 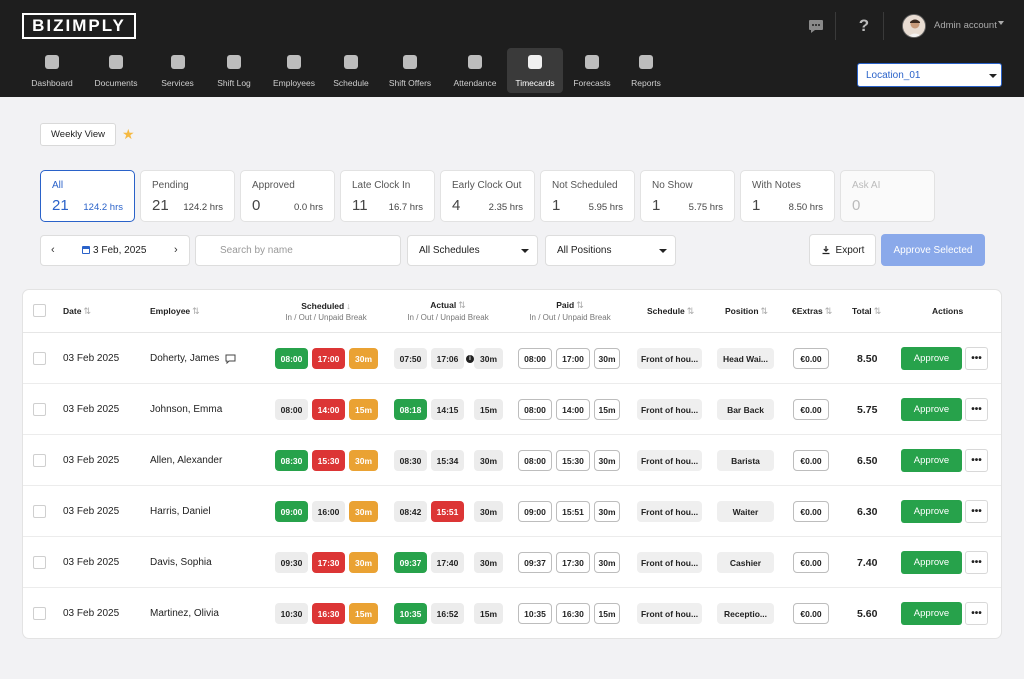 I want to click on chevron-down-icon, so click(x=1001, y=23).